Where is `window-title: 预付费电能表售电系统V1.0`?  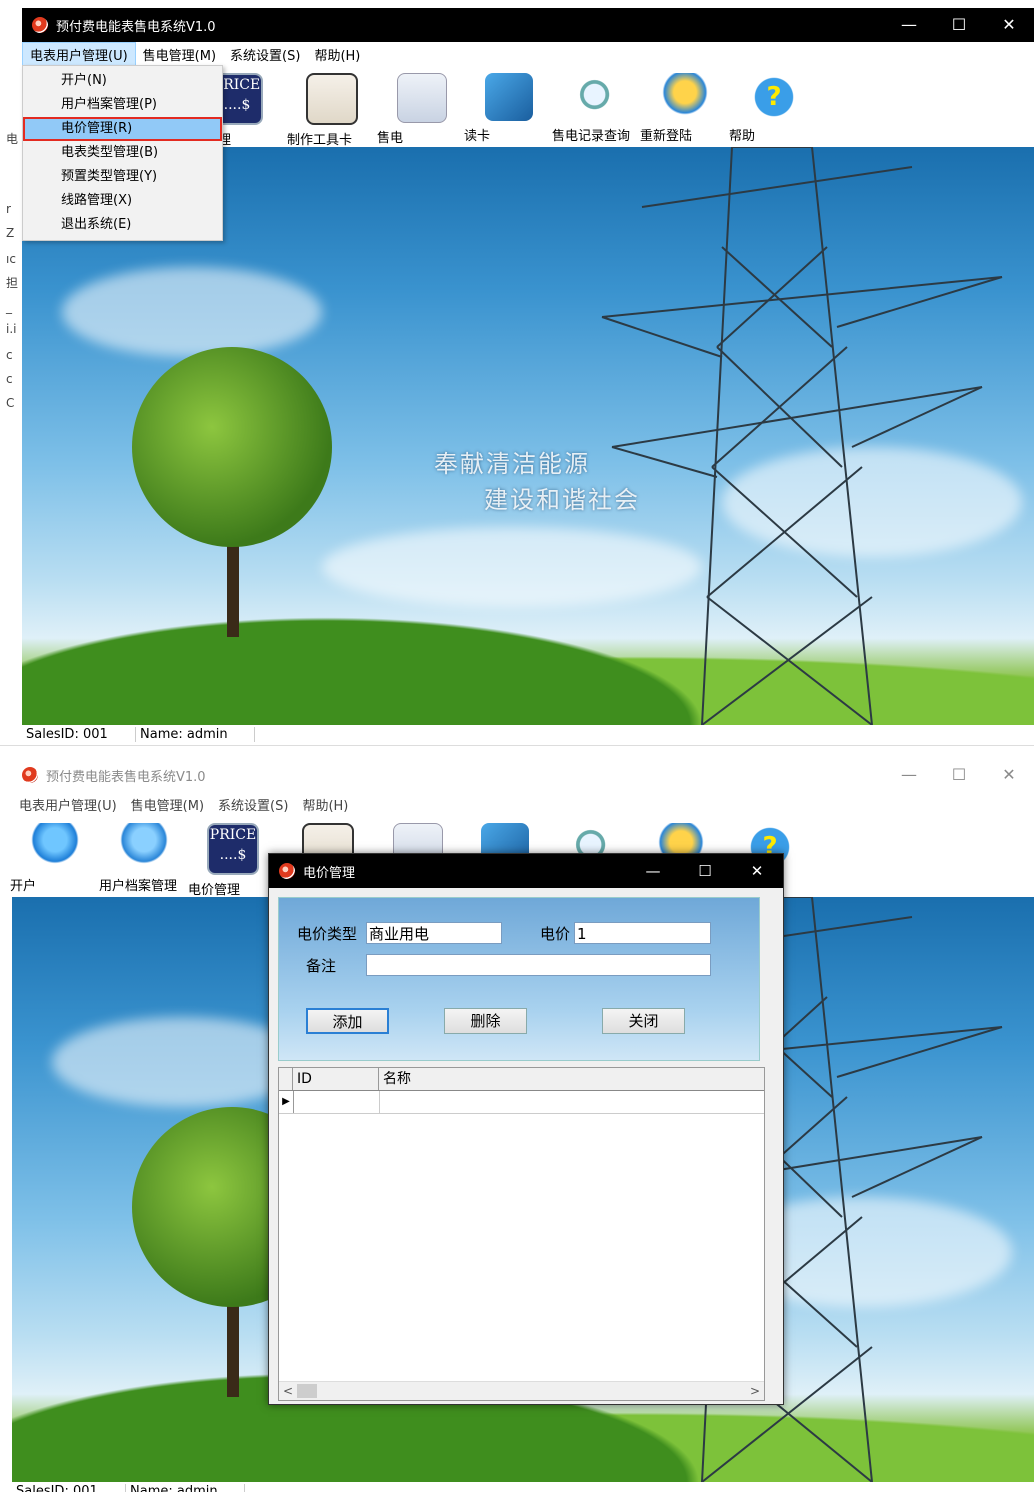 window-title: 预付费电能表售电系统V1.0 is located at coordinates (136, 27).